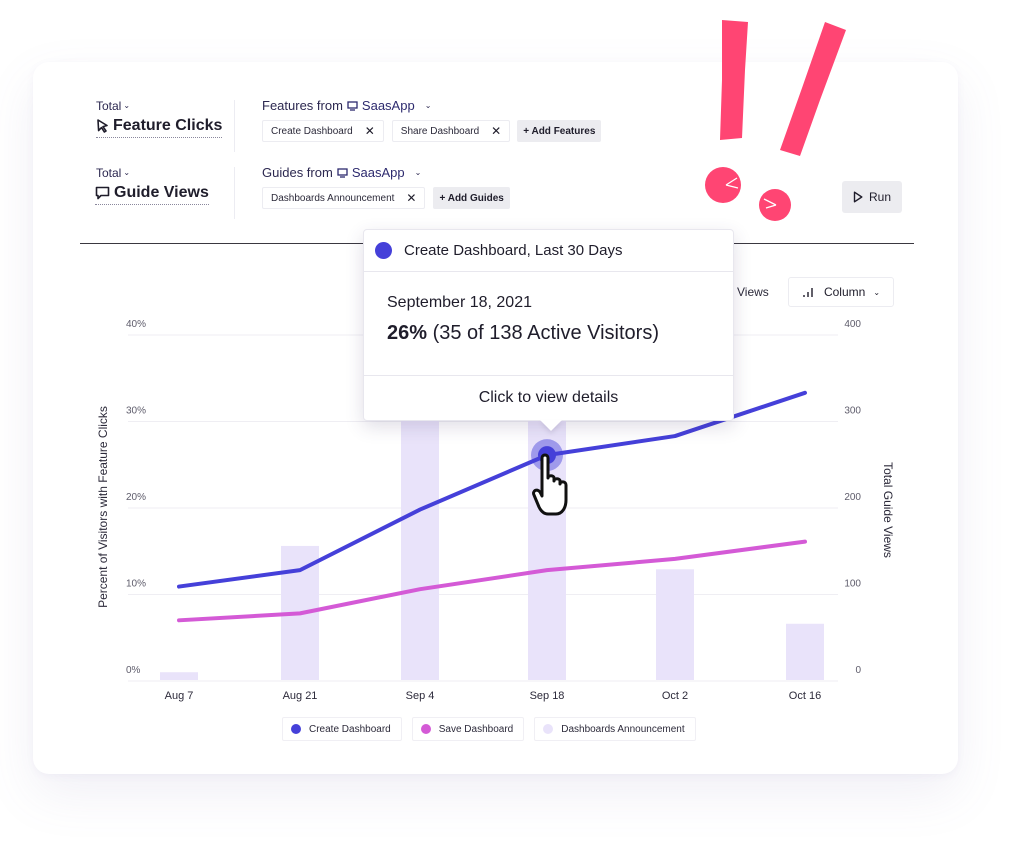 This screenshot has height=841, width=1024. What do you see at coordinates (420, 696) in the screenshot?
I see `x-axis-tick: Sep 4` at bounding box center [420, 696].